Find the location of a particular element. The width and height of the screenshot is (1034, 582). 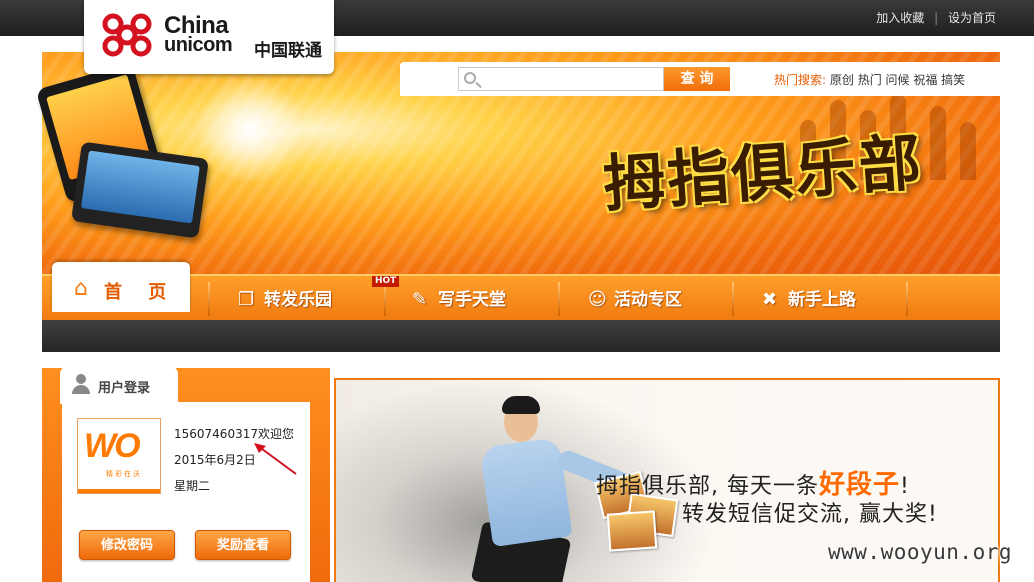

user-icon is located at coordinates (81, 384).